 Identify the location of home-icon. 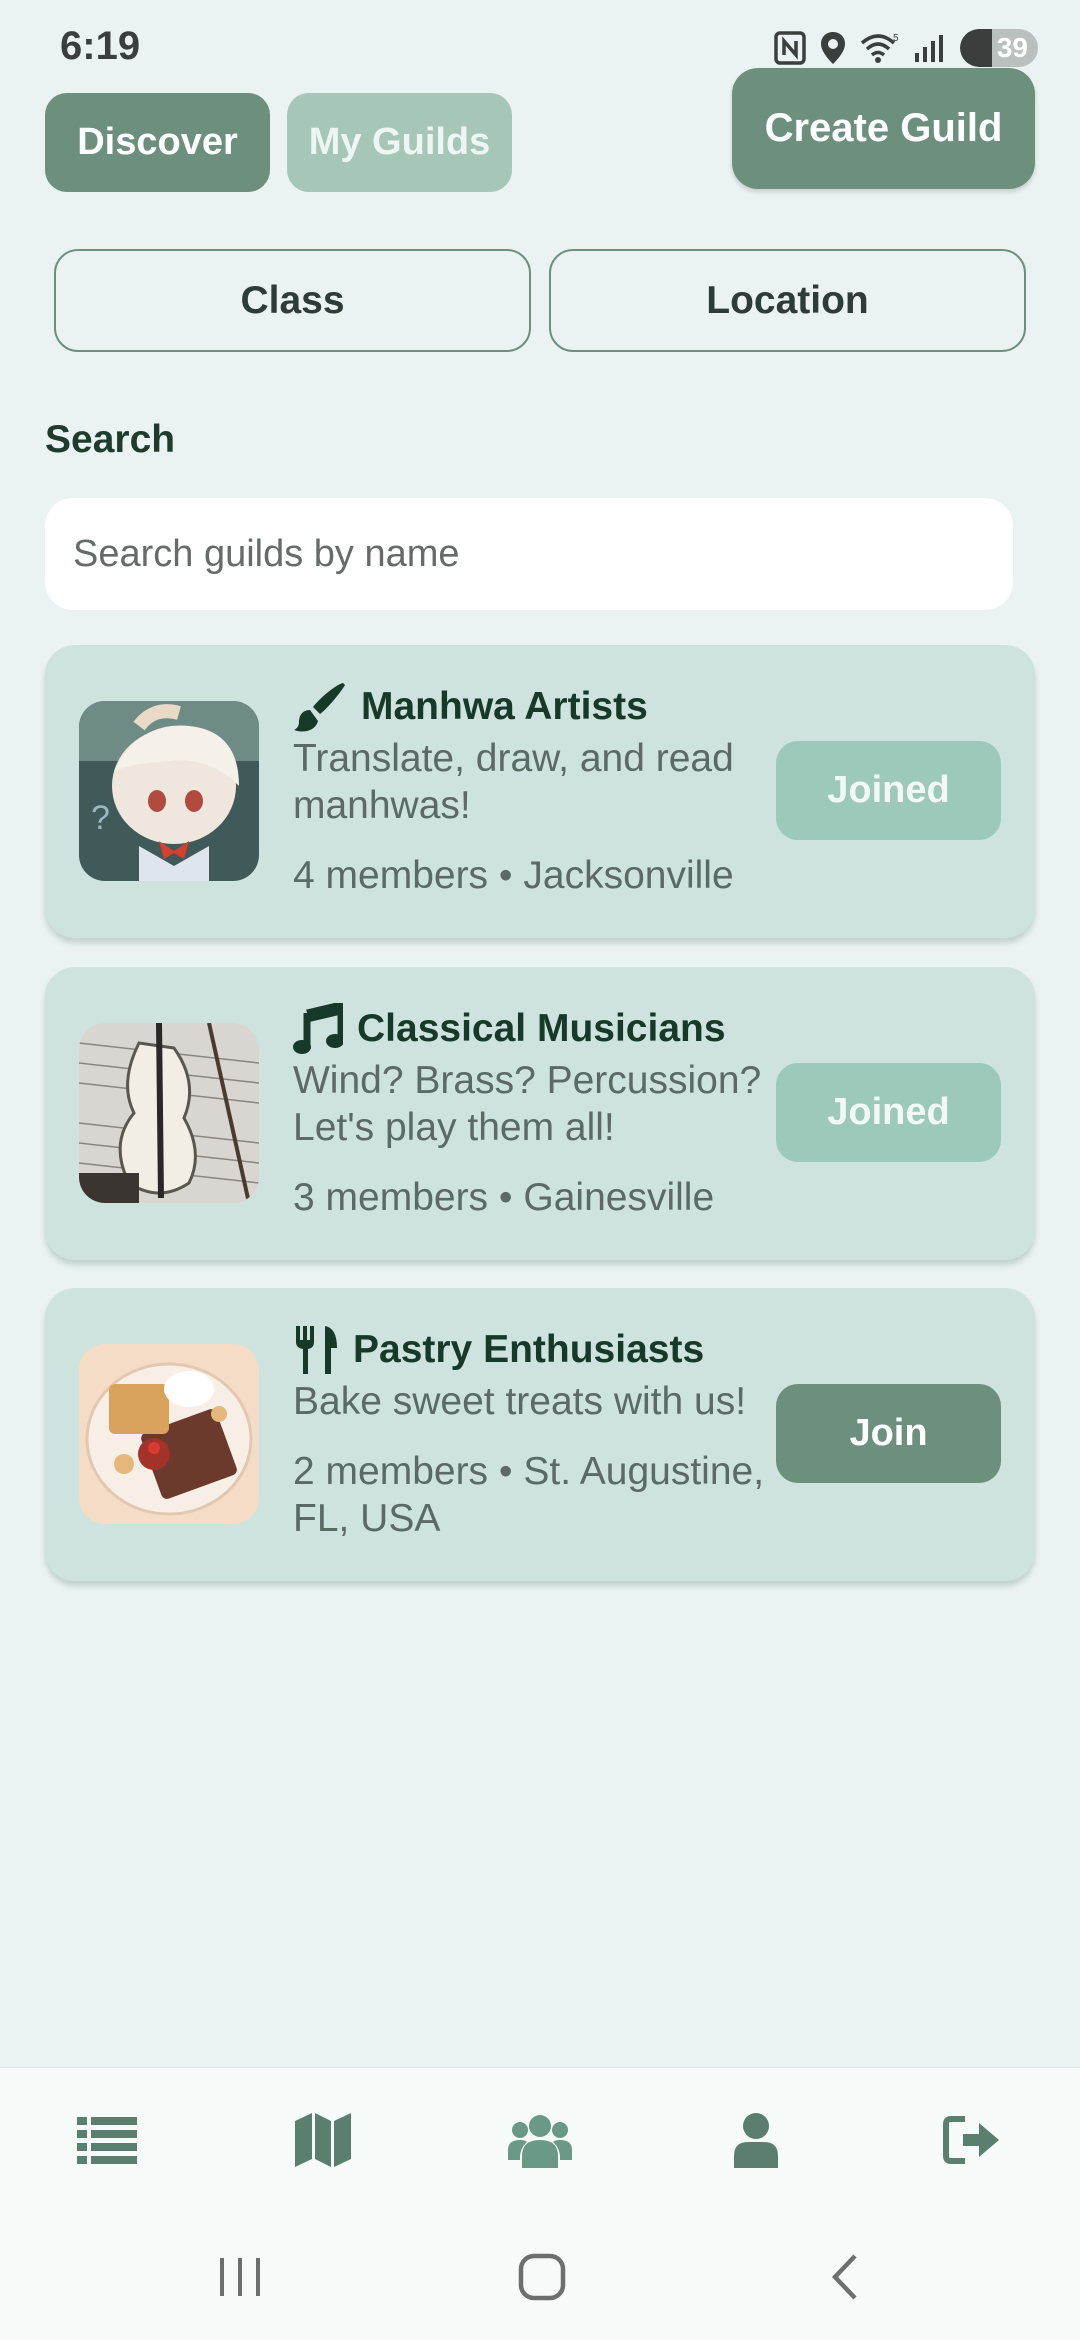
(542, 2277).